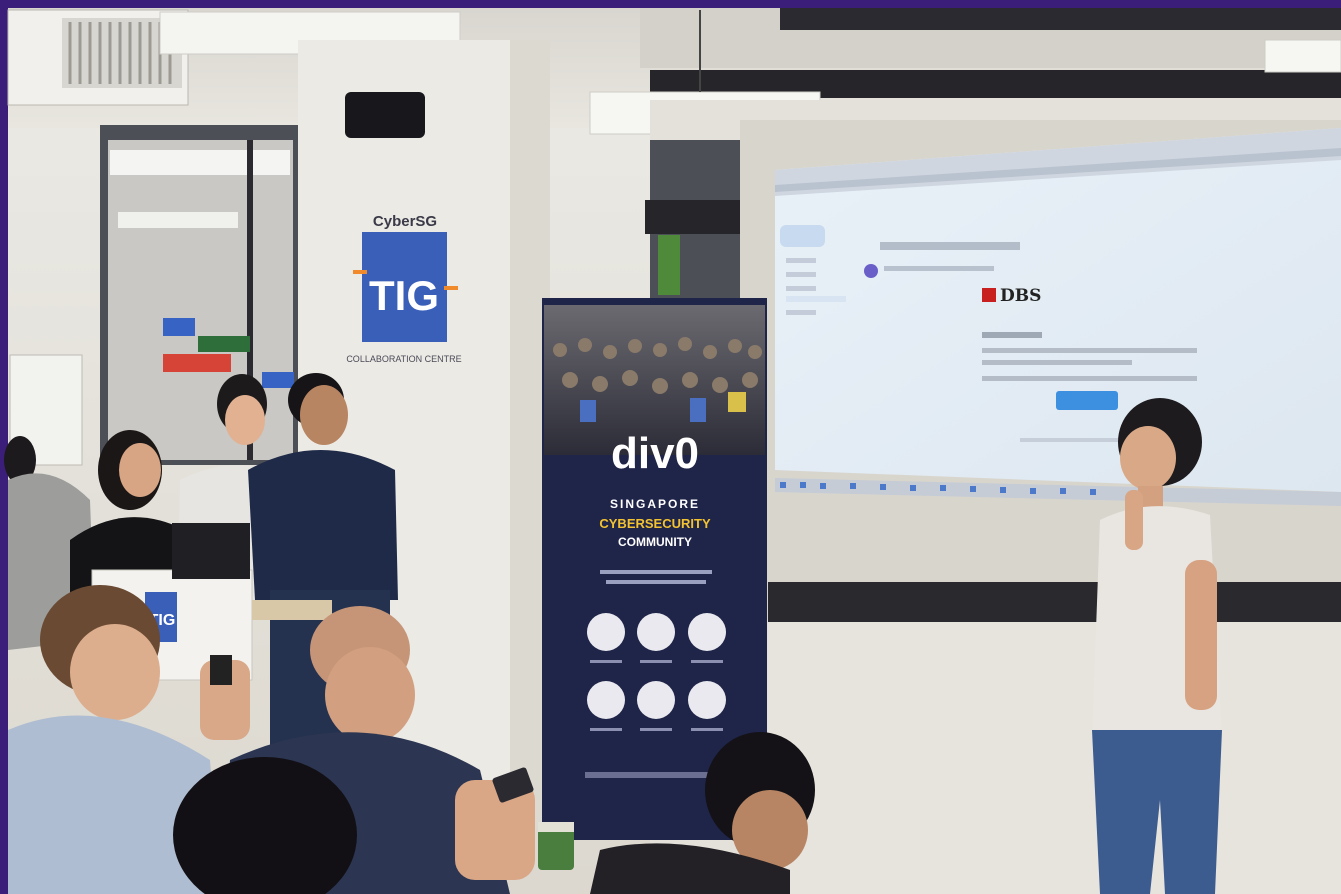  What do you see at coordinates (1302, 56) in the screenshot?
I see `ceiling-light` at bounding box center [1302, 56].